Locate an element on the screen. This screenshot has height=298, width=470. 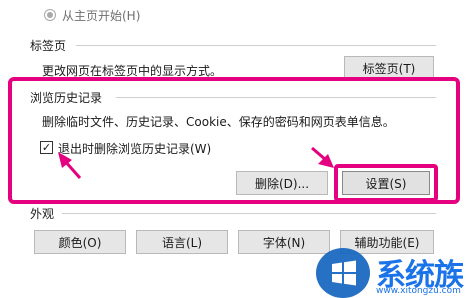
startup-home-radio is located at coordinates (50, 15).